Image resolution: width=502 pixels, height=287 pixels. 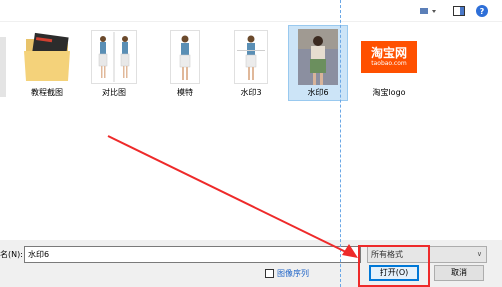 What do you see at coordinates (3, 67) in the screenshot?
I see `partial-item` at bounding box center [3, 67].